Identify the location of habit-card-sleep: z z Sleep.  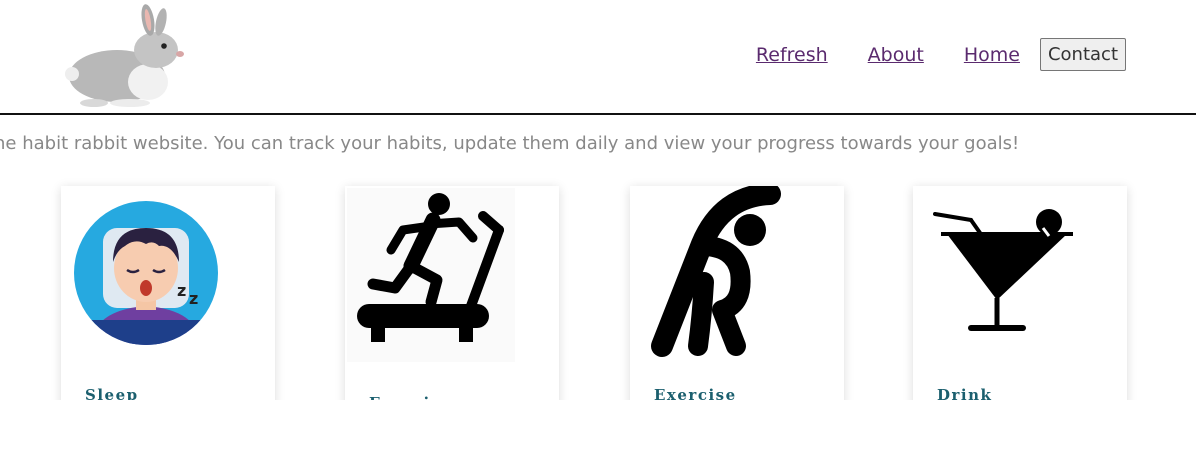
(168, 306).